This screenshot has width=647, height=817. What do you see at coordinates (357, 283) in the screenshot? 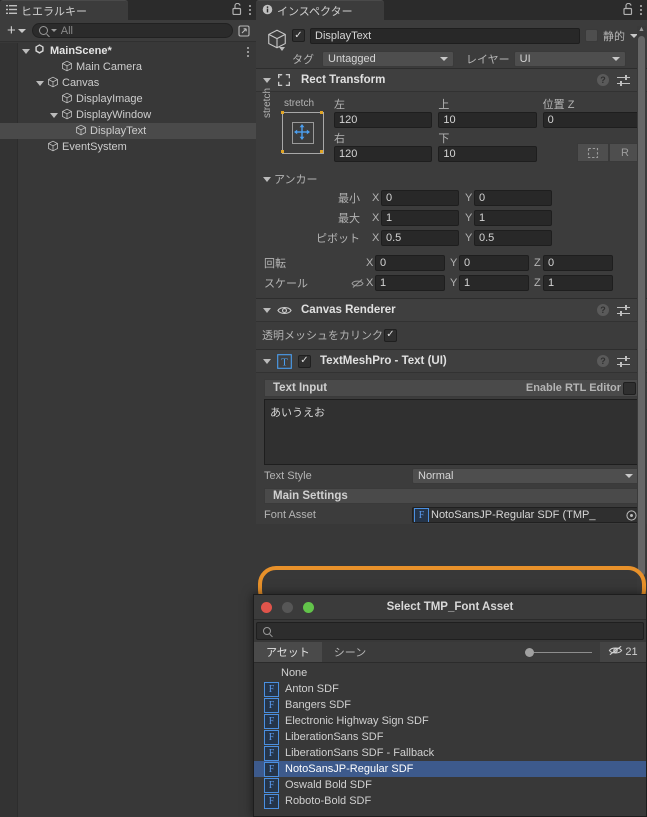
I see `constrain-proportions-icon` at bounding box center [357, 283].